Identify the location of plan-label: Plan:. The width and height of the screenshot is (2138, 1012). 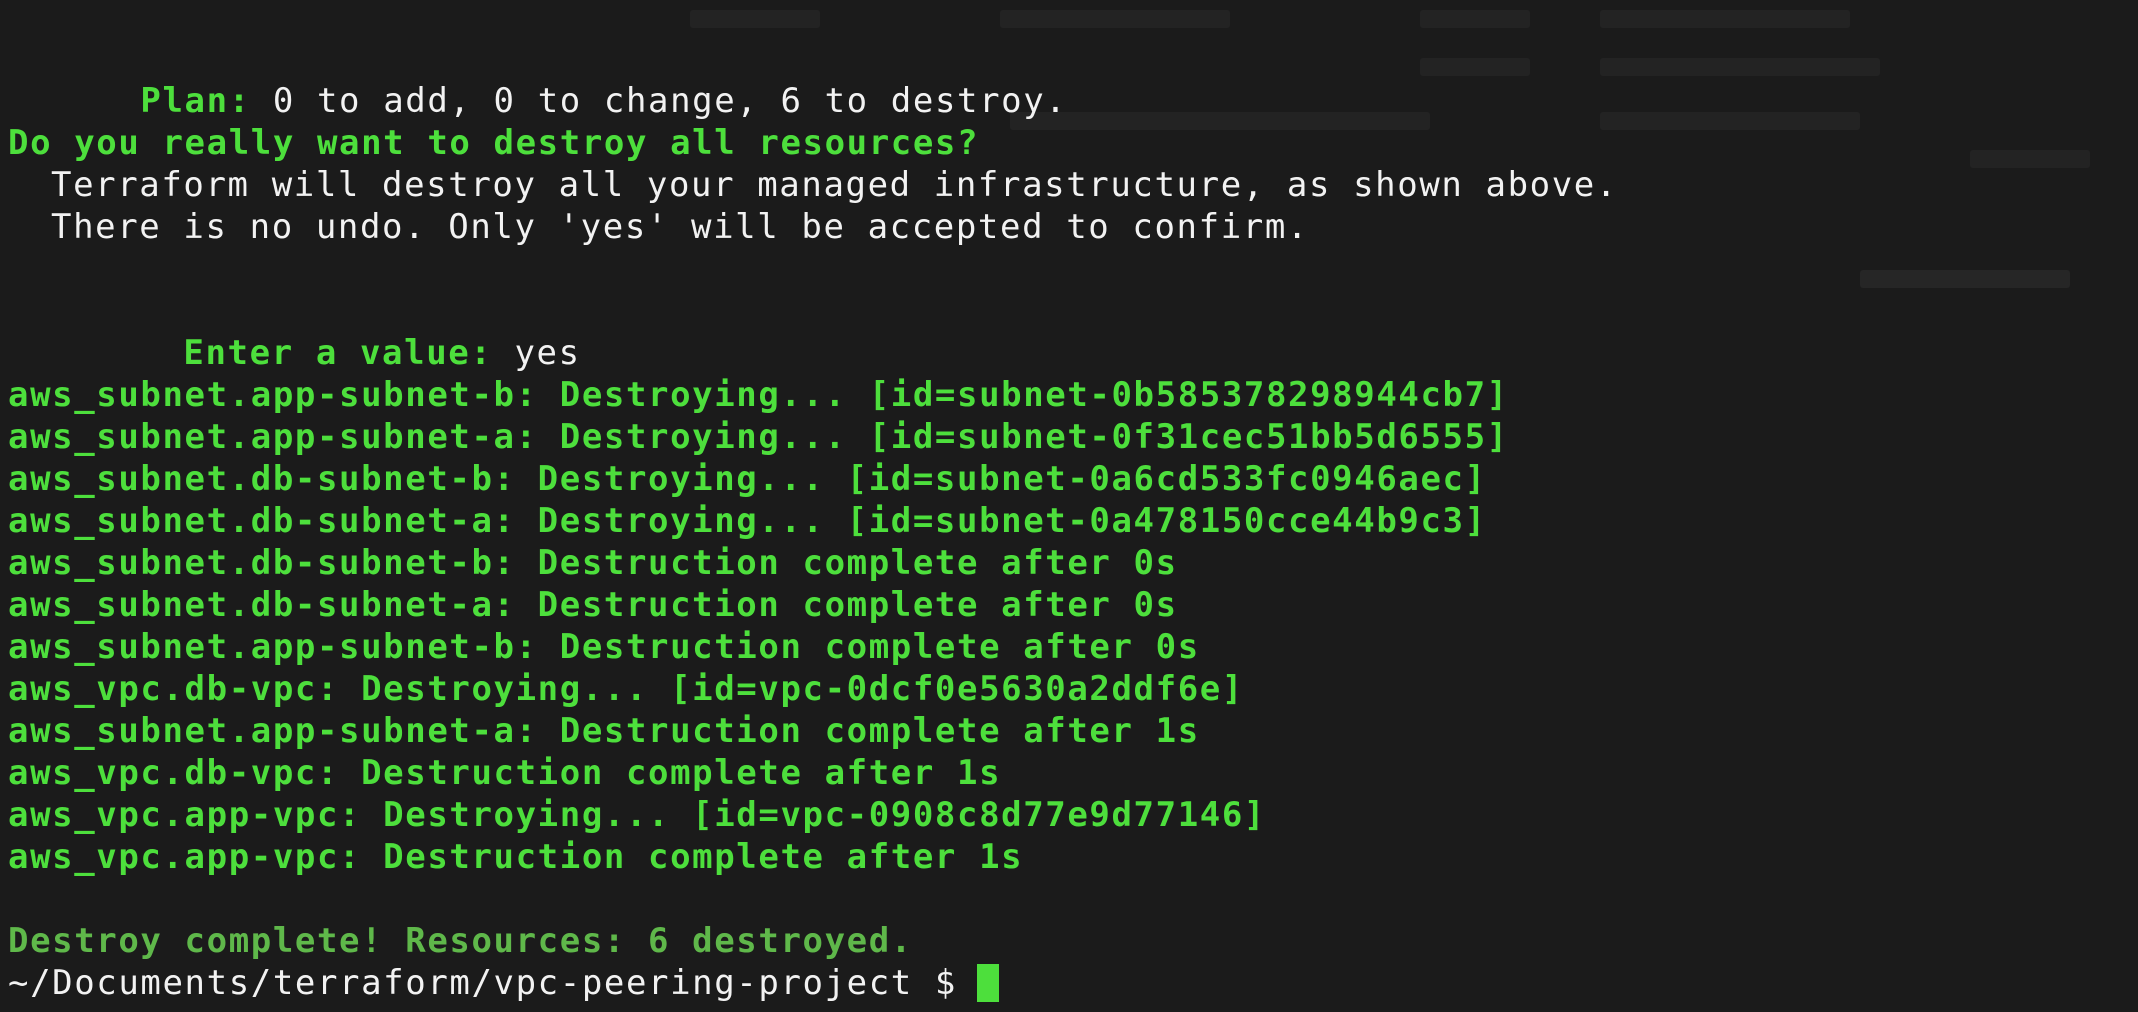
(195, 101).